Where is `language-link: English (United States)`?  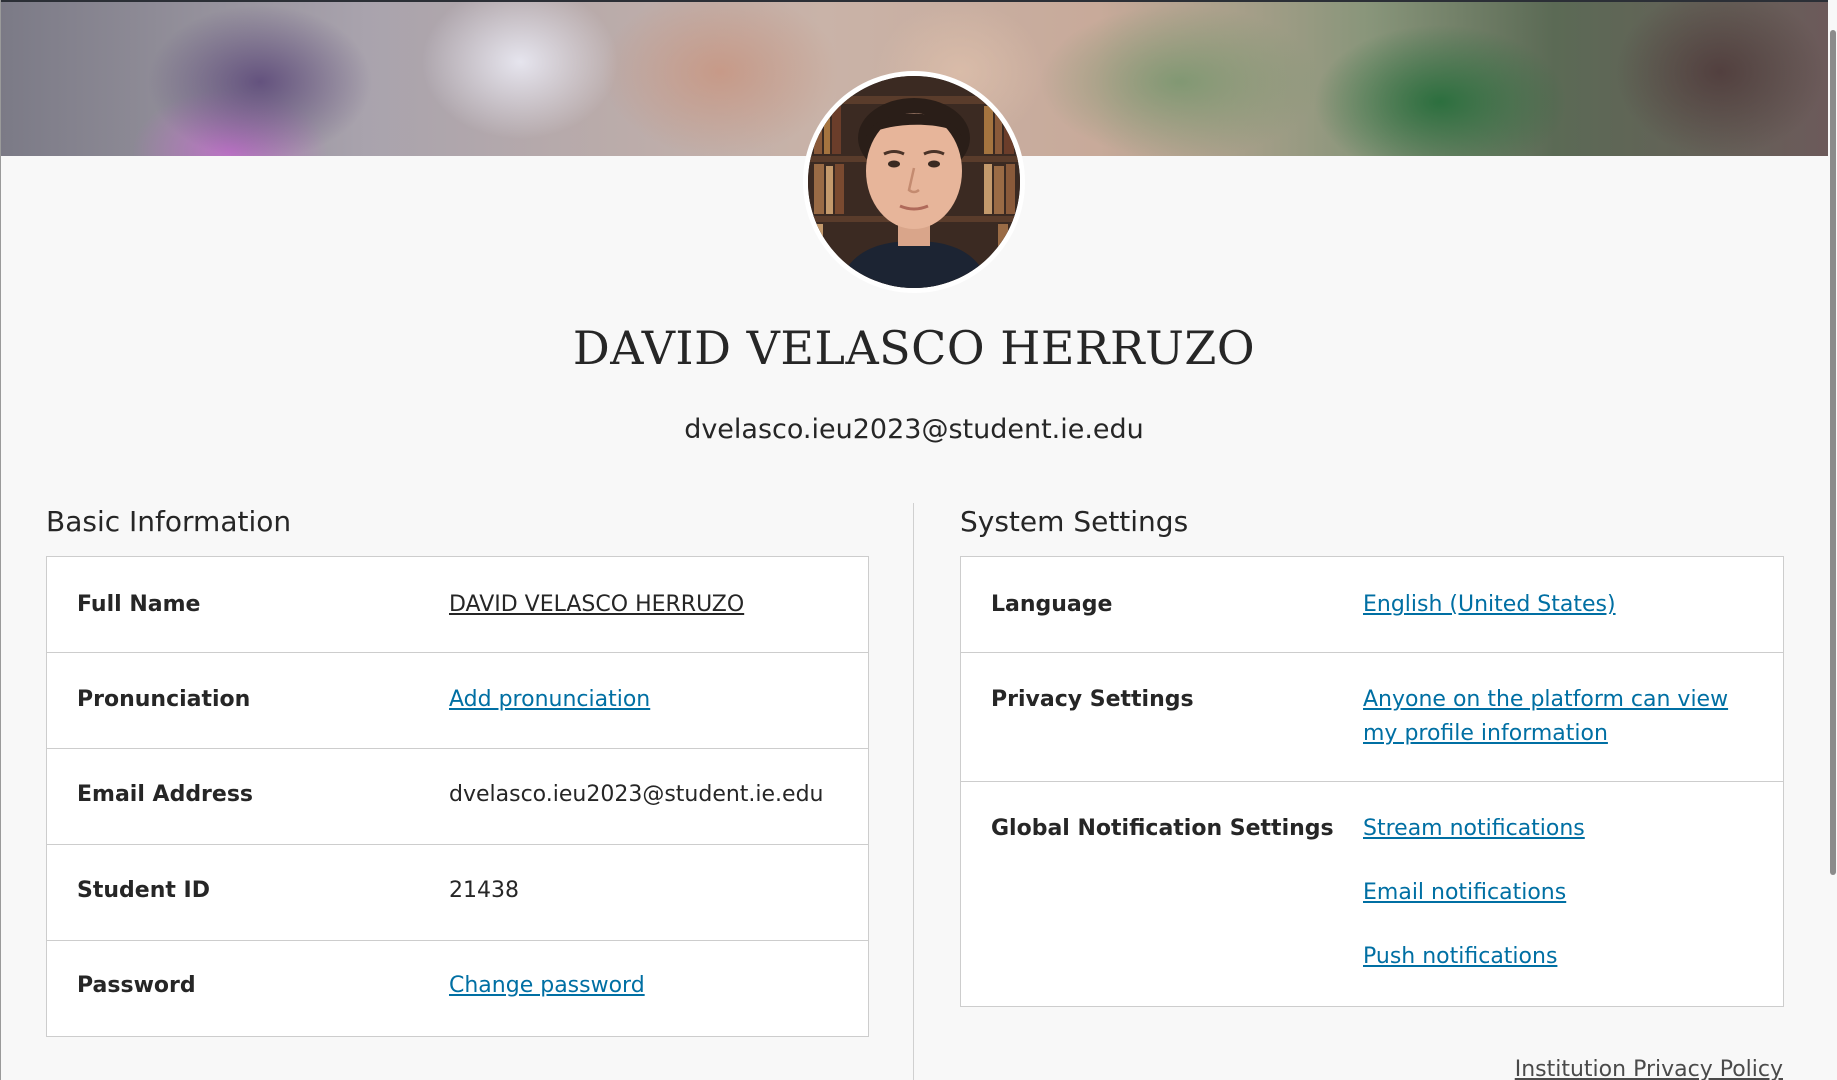
language-link: English (United States) is located at coordinates (1489, 605).